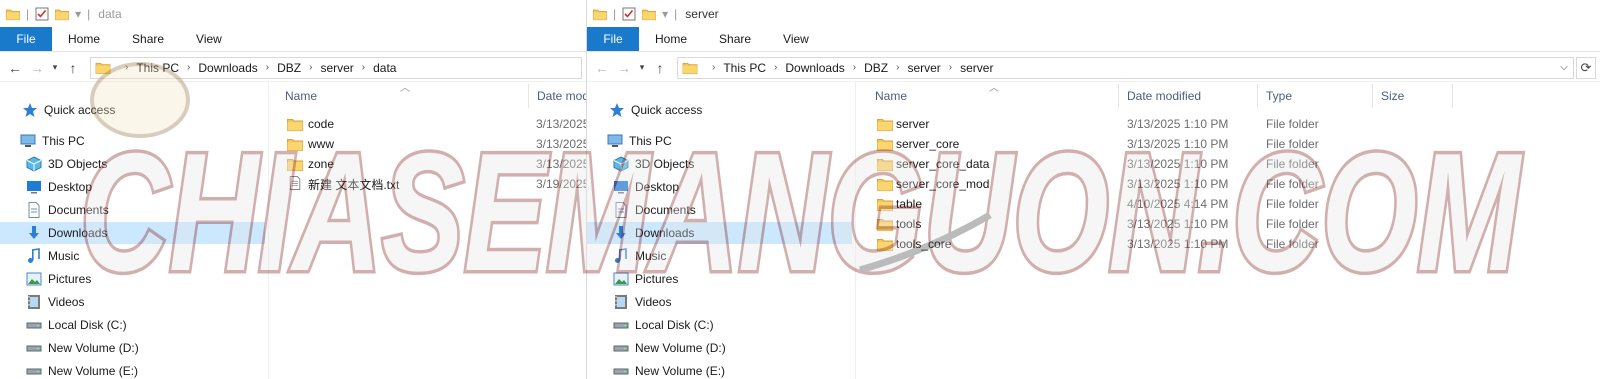 Image resolution: width=1600 pixels, height=379 pixels. Describe the element at coordinates (976, 68) in the screenshot. I see `breadcrumb-server-current: server` at that location.